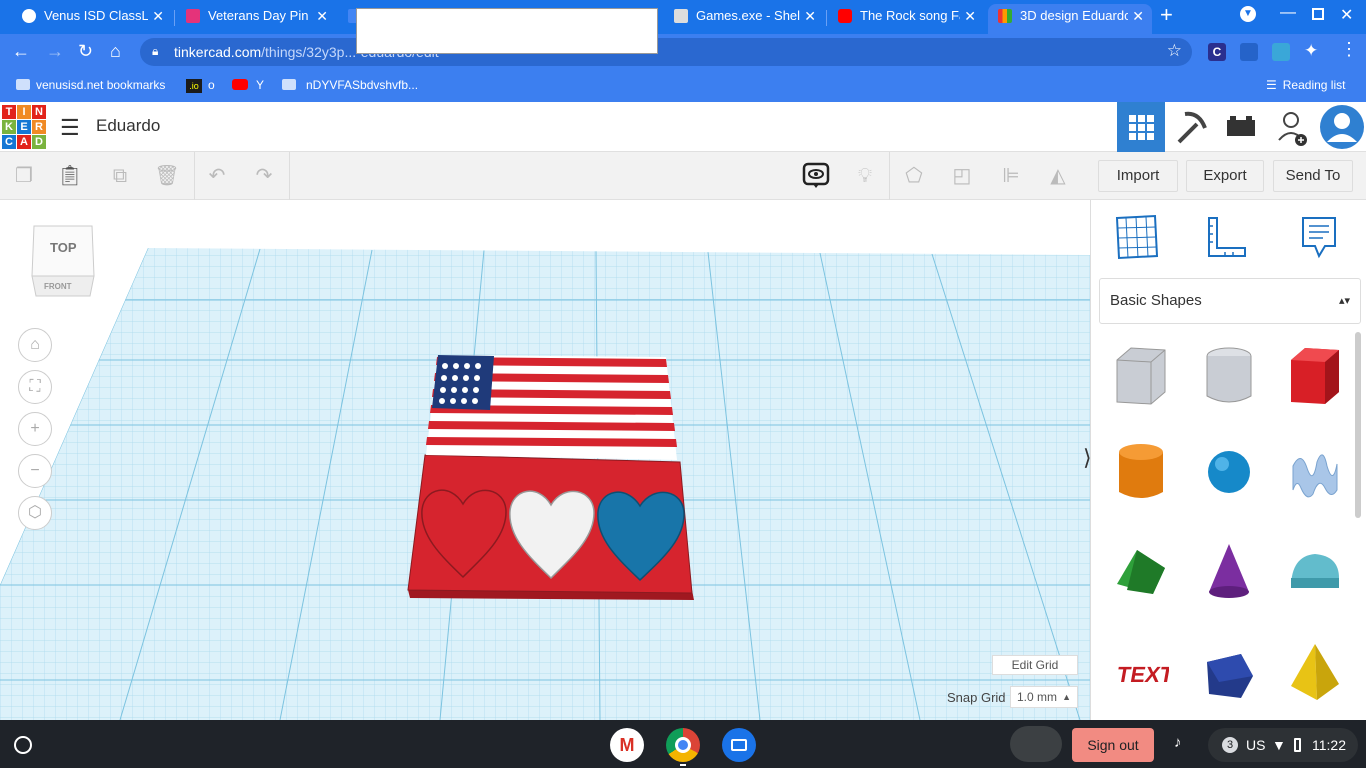 The width and height of the screenshot is (1366, 768). Describe the element at coordinates (35, 429) in the screenshot. I see `zoom-in-icon: +` at that location.